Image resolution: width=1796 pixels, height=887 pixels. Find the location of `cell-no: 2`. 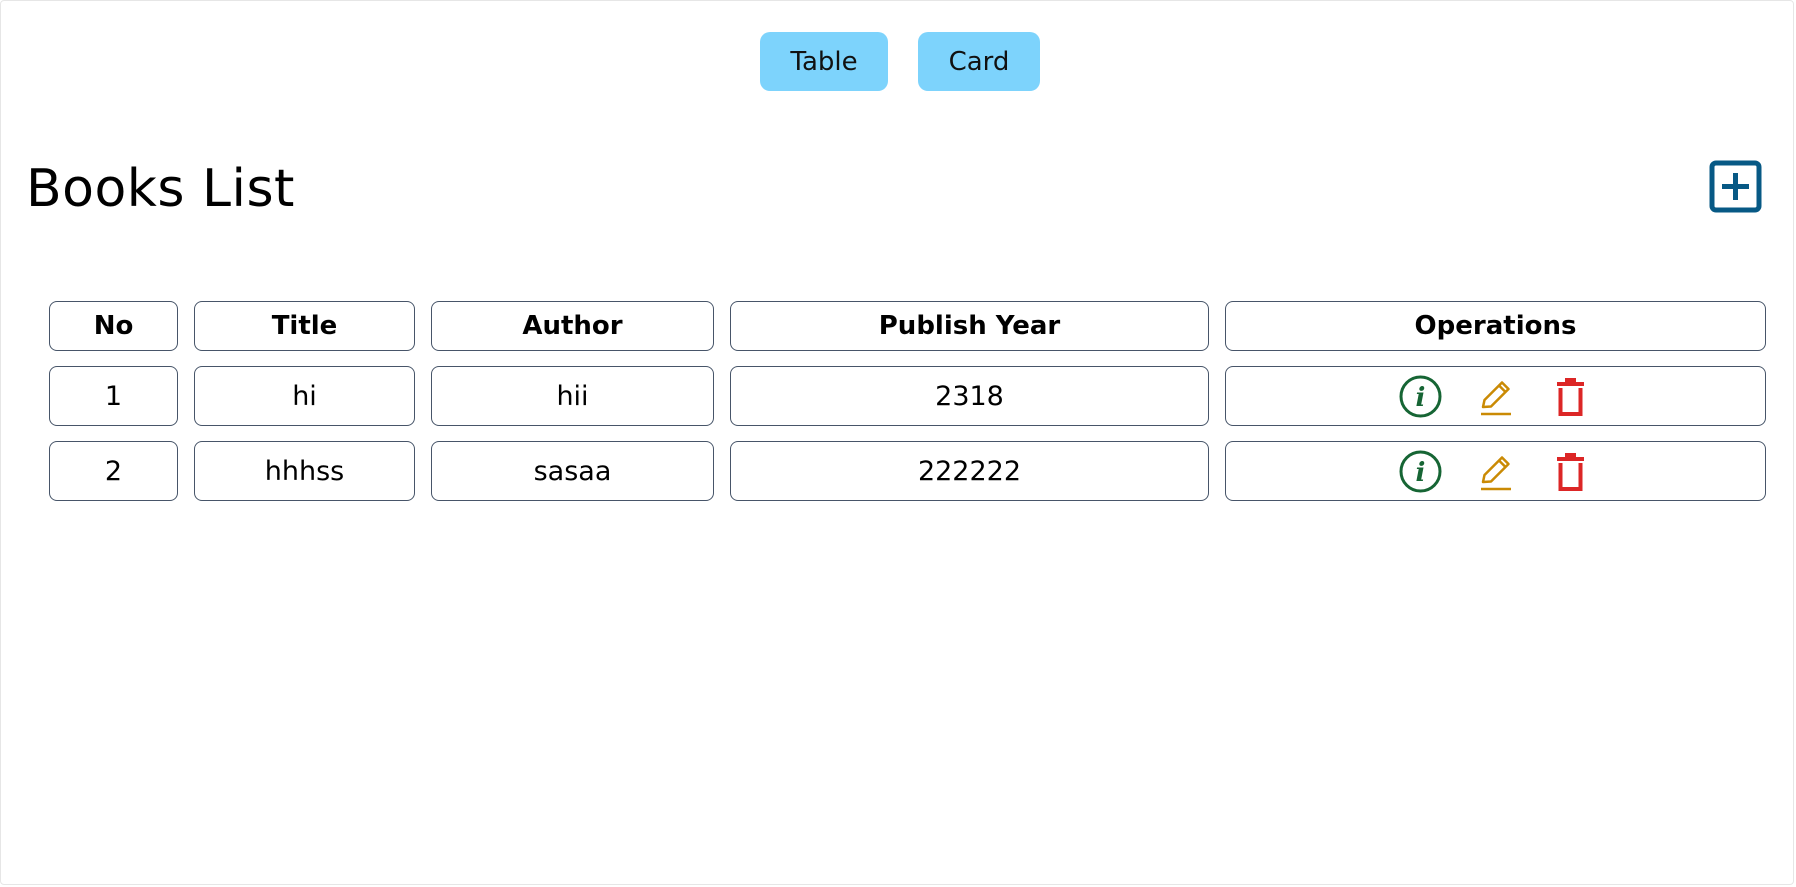

cell-no: 2 is located at coordinates (113, 471).